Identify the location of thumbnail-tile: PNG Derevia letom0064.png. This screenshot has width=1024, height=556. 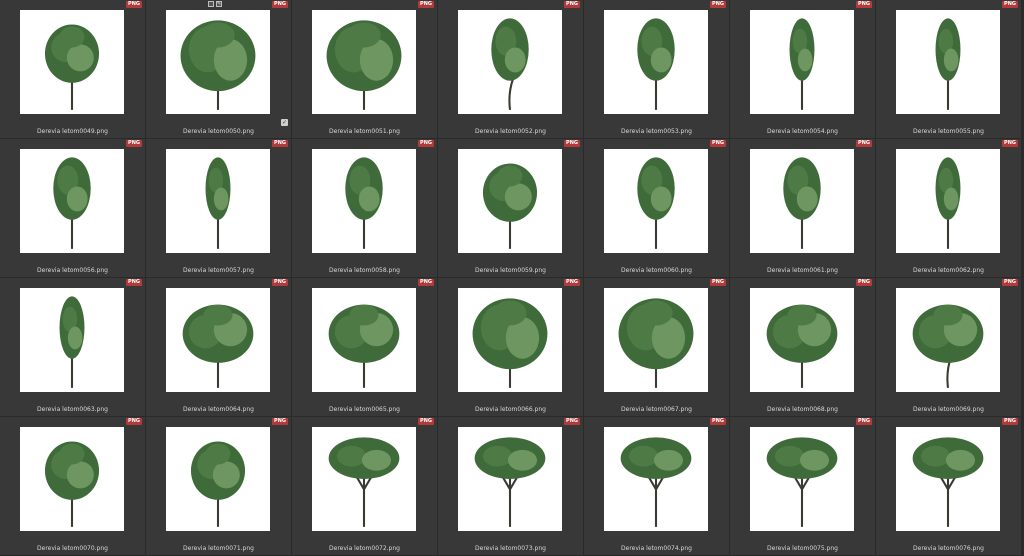
(219, 347).